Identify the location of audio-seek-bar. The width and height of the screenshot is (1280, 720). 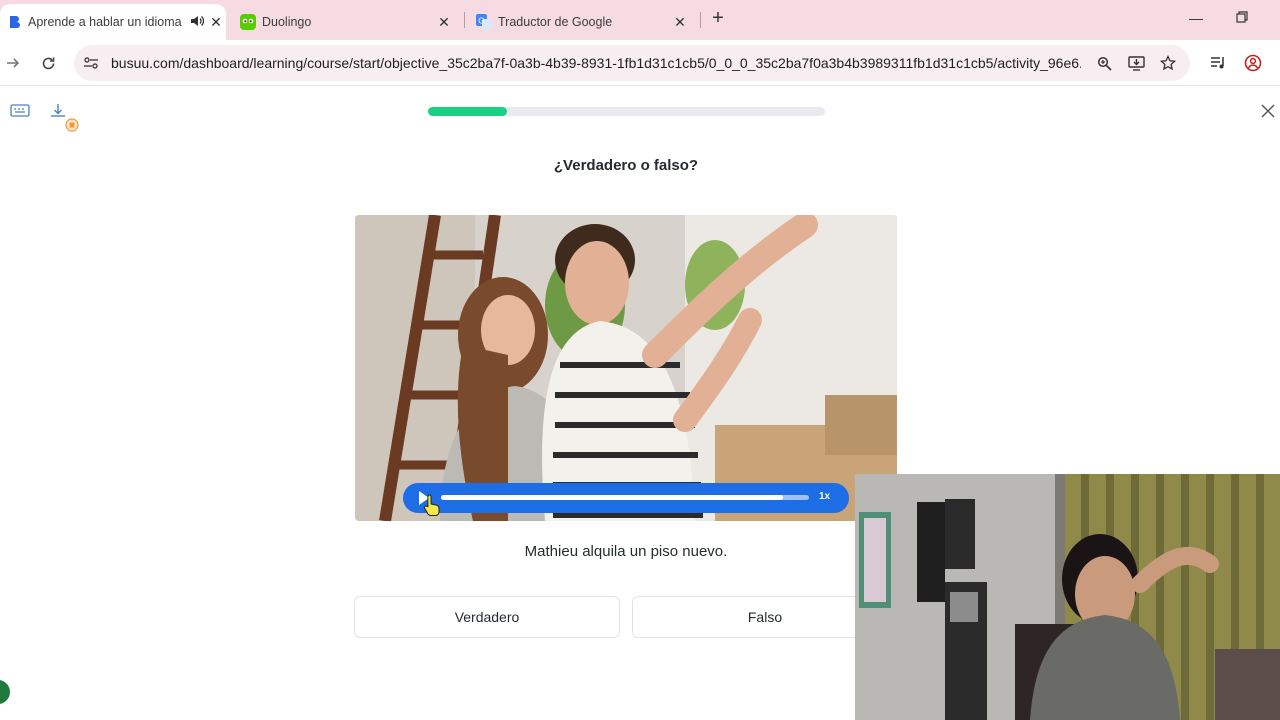
(625, 497).